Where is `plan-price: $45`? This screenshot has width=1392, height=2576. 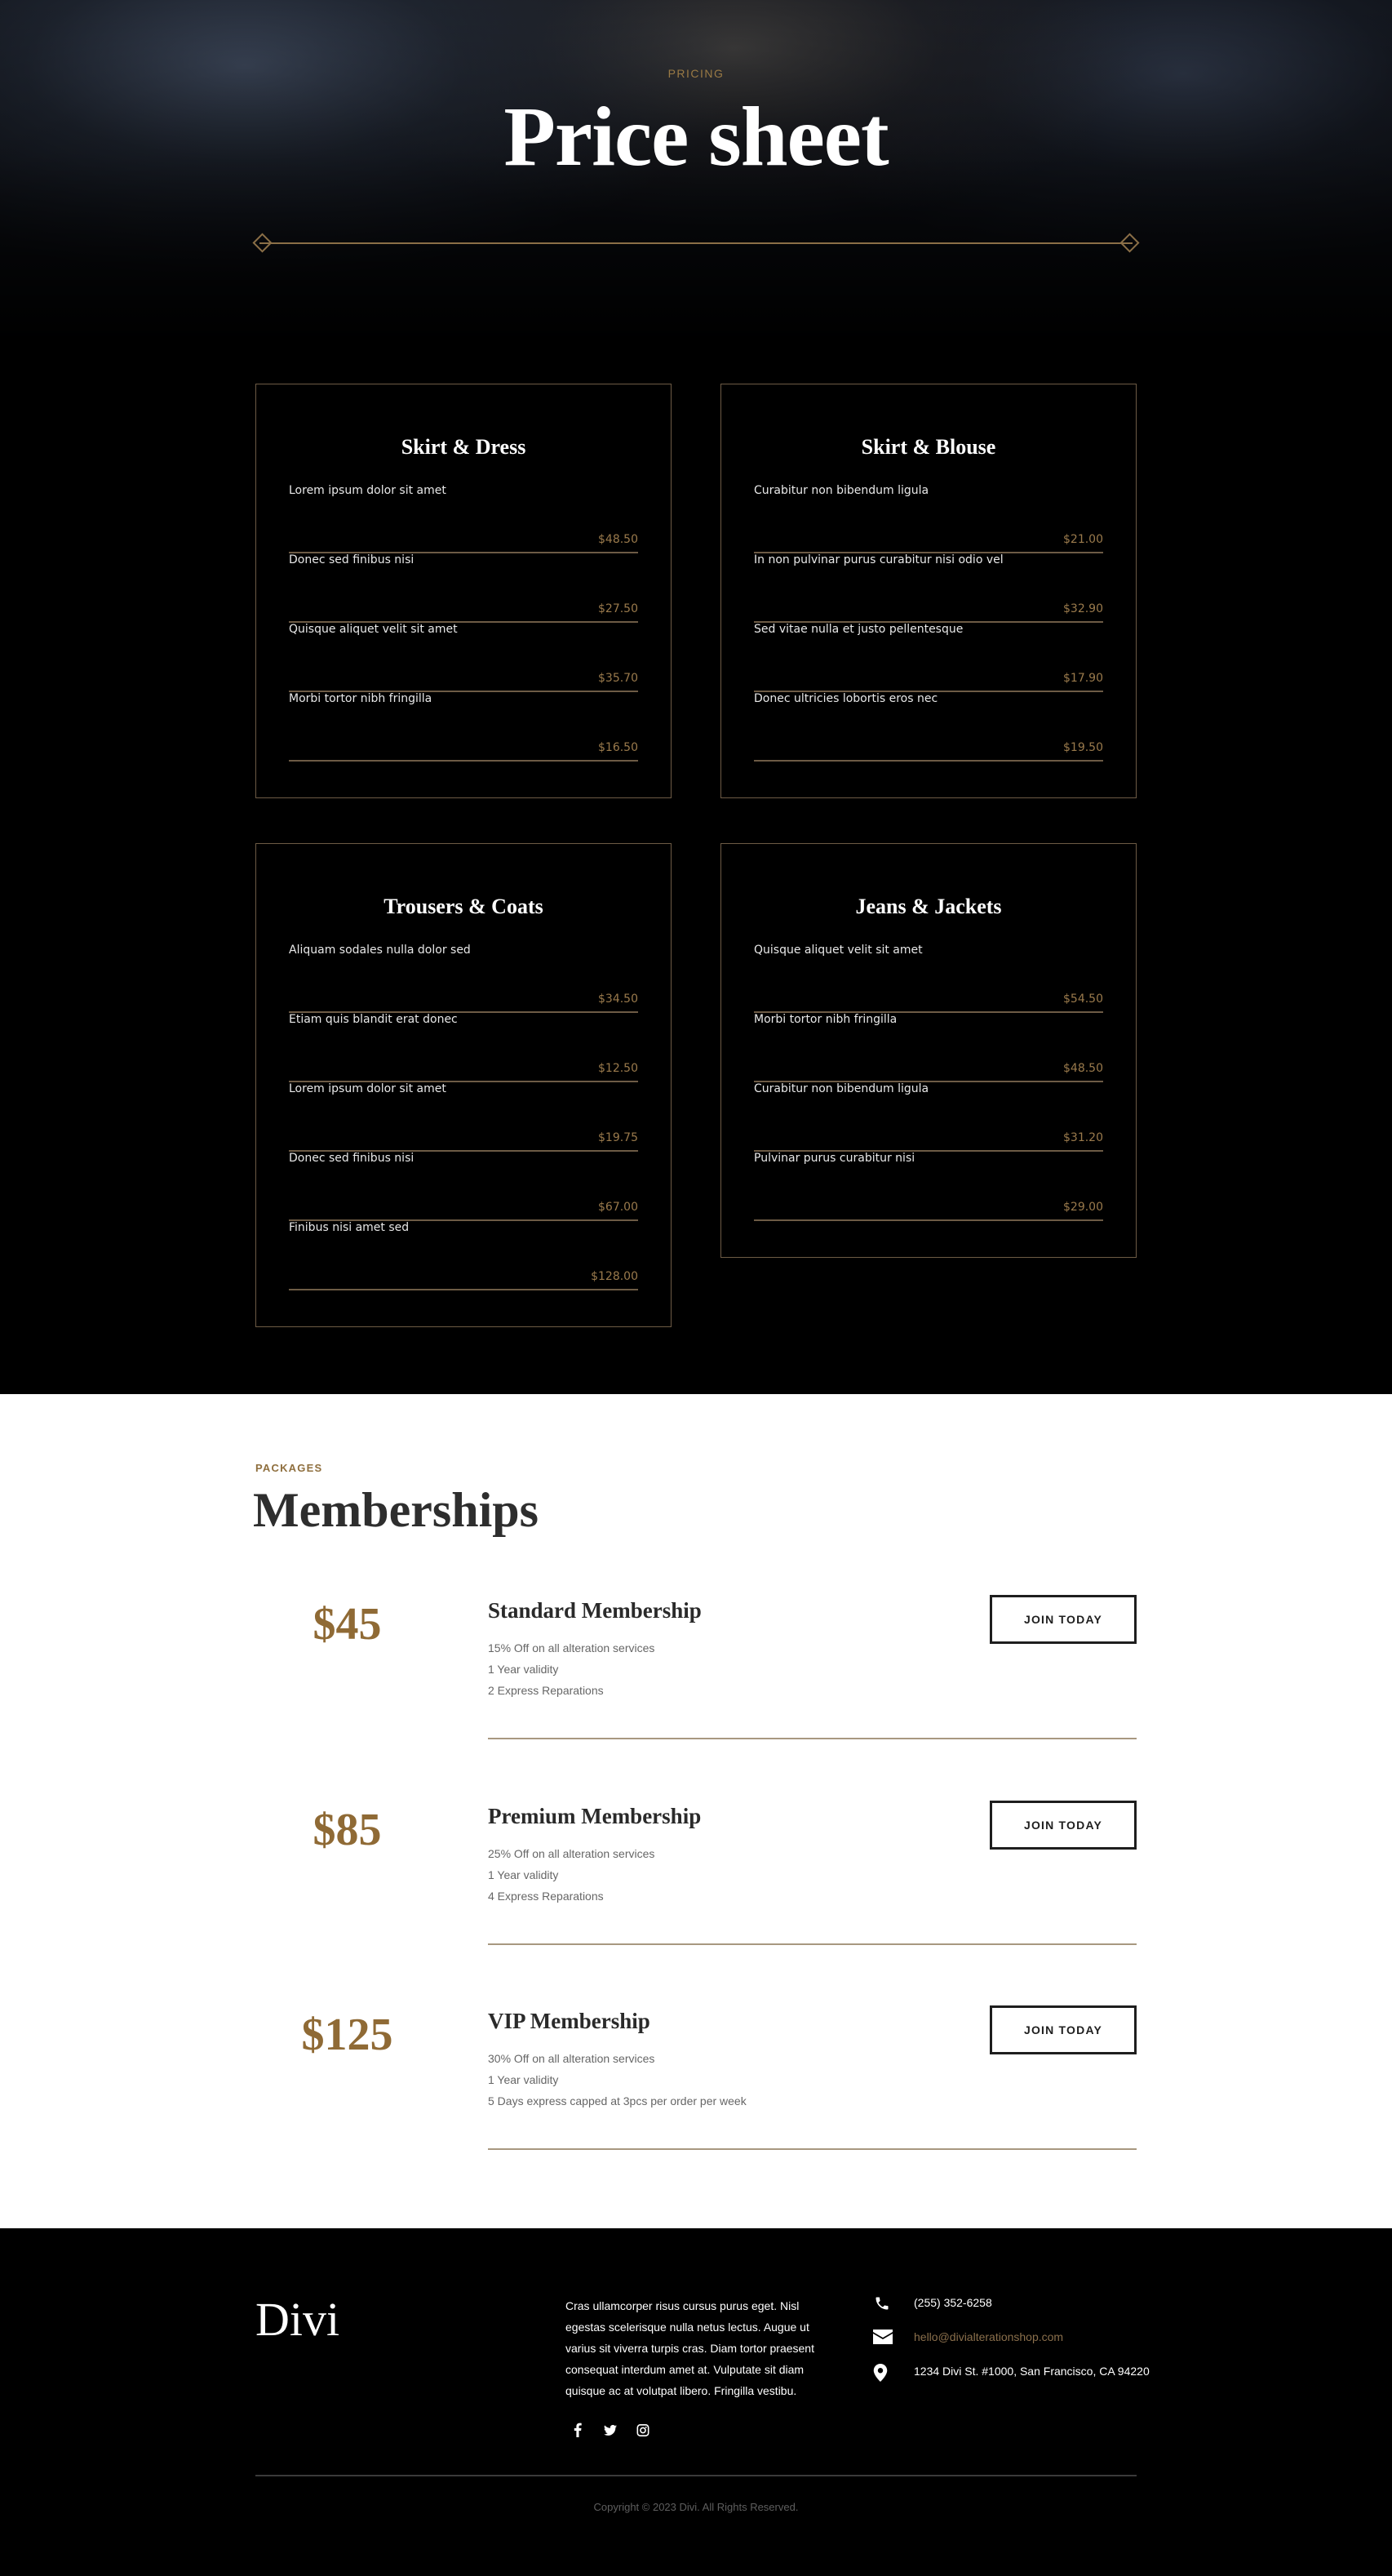
plan-price: $45 is located at coordinates (348, 1624).